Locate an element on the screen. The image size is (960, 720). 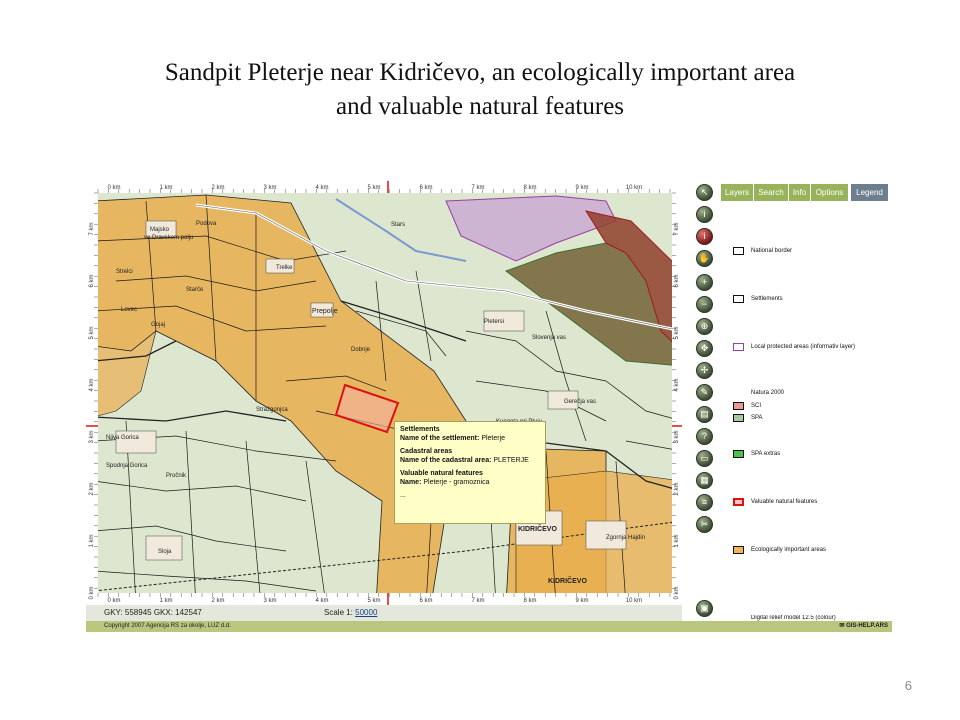
print-icon: ▭ is located at coordinates (704, 458).